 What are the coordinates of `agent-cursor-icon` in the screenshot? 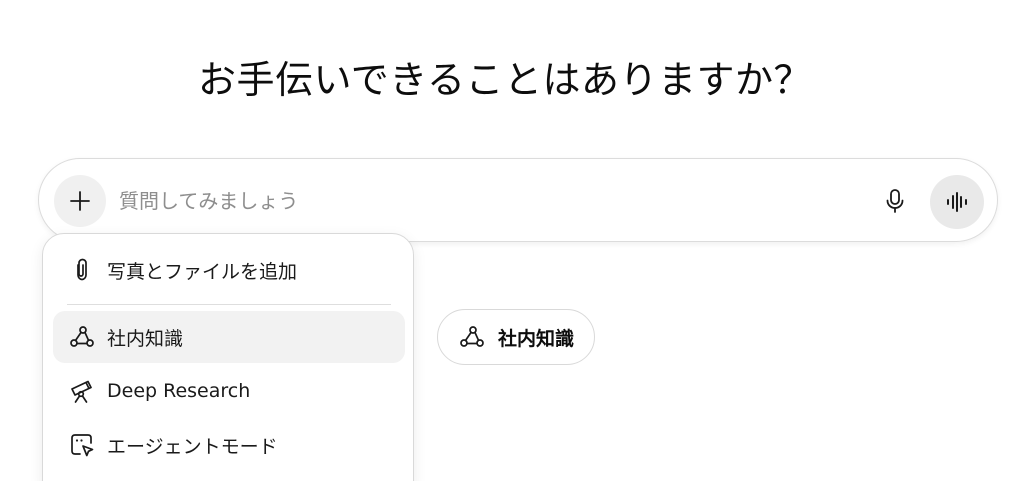 It's located at (82, 445).